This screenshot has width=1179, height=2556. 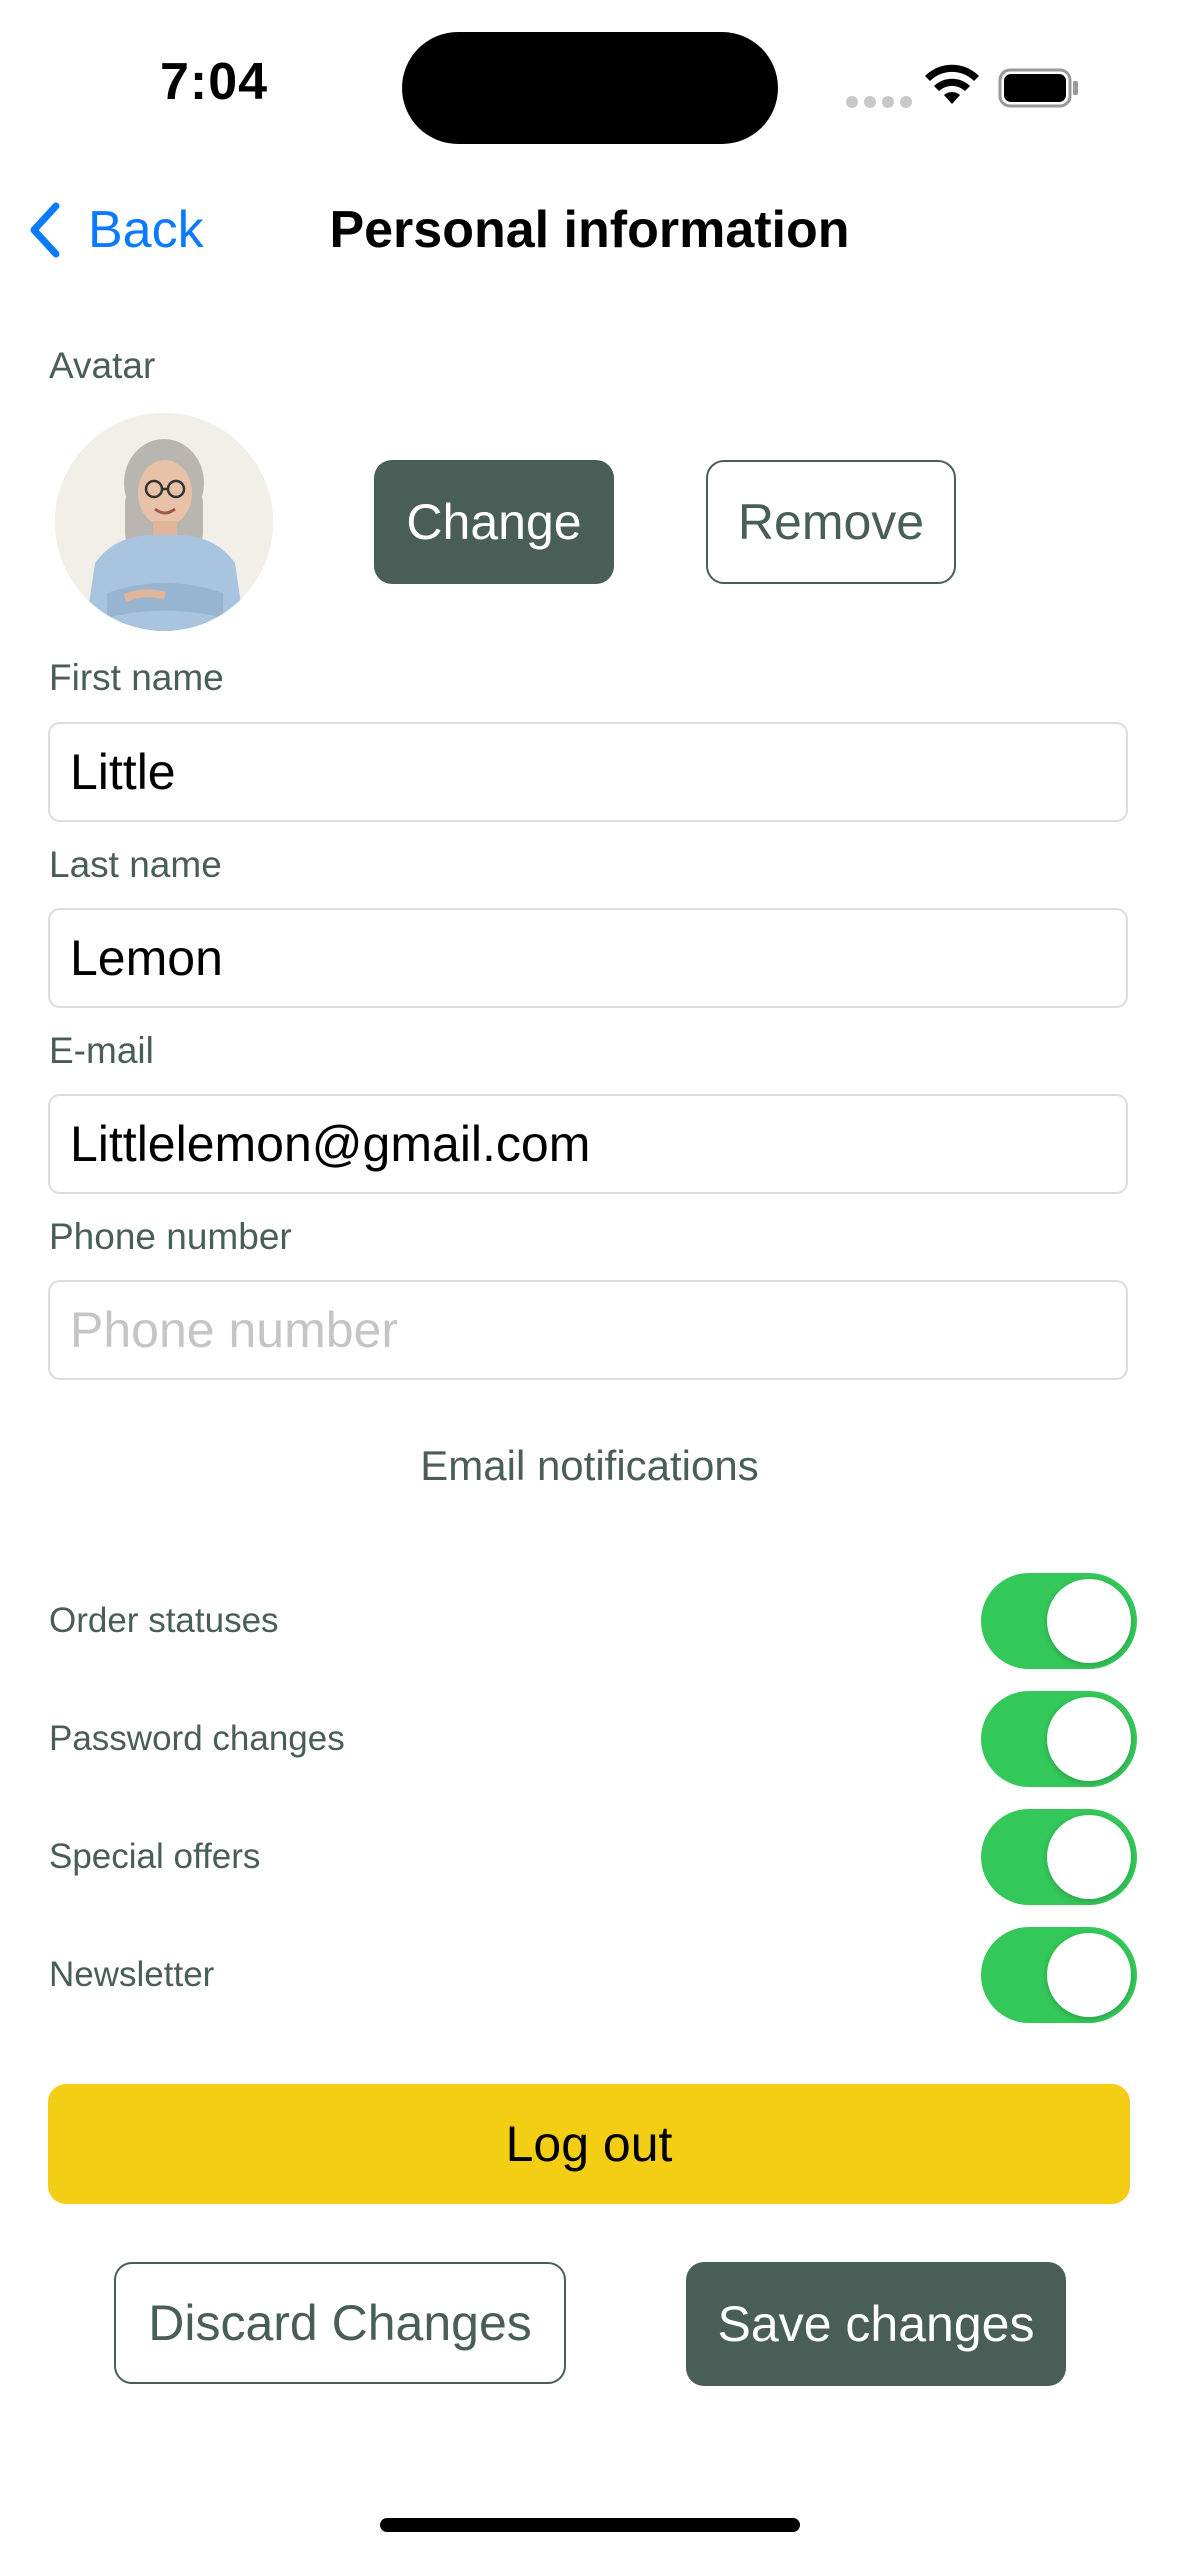 I want to click on dynamic-island, so click(x=590, y=88).